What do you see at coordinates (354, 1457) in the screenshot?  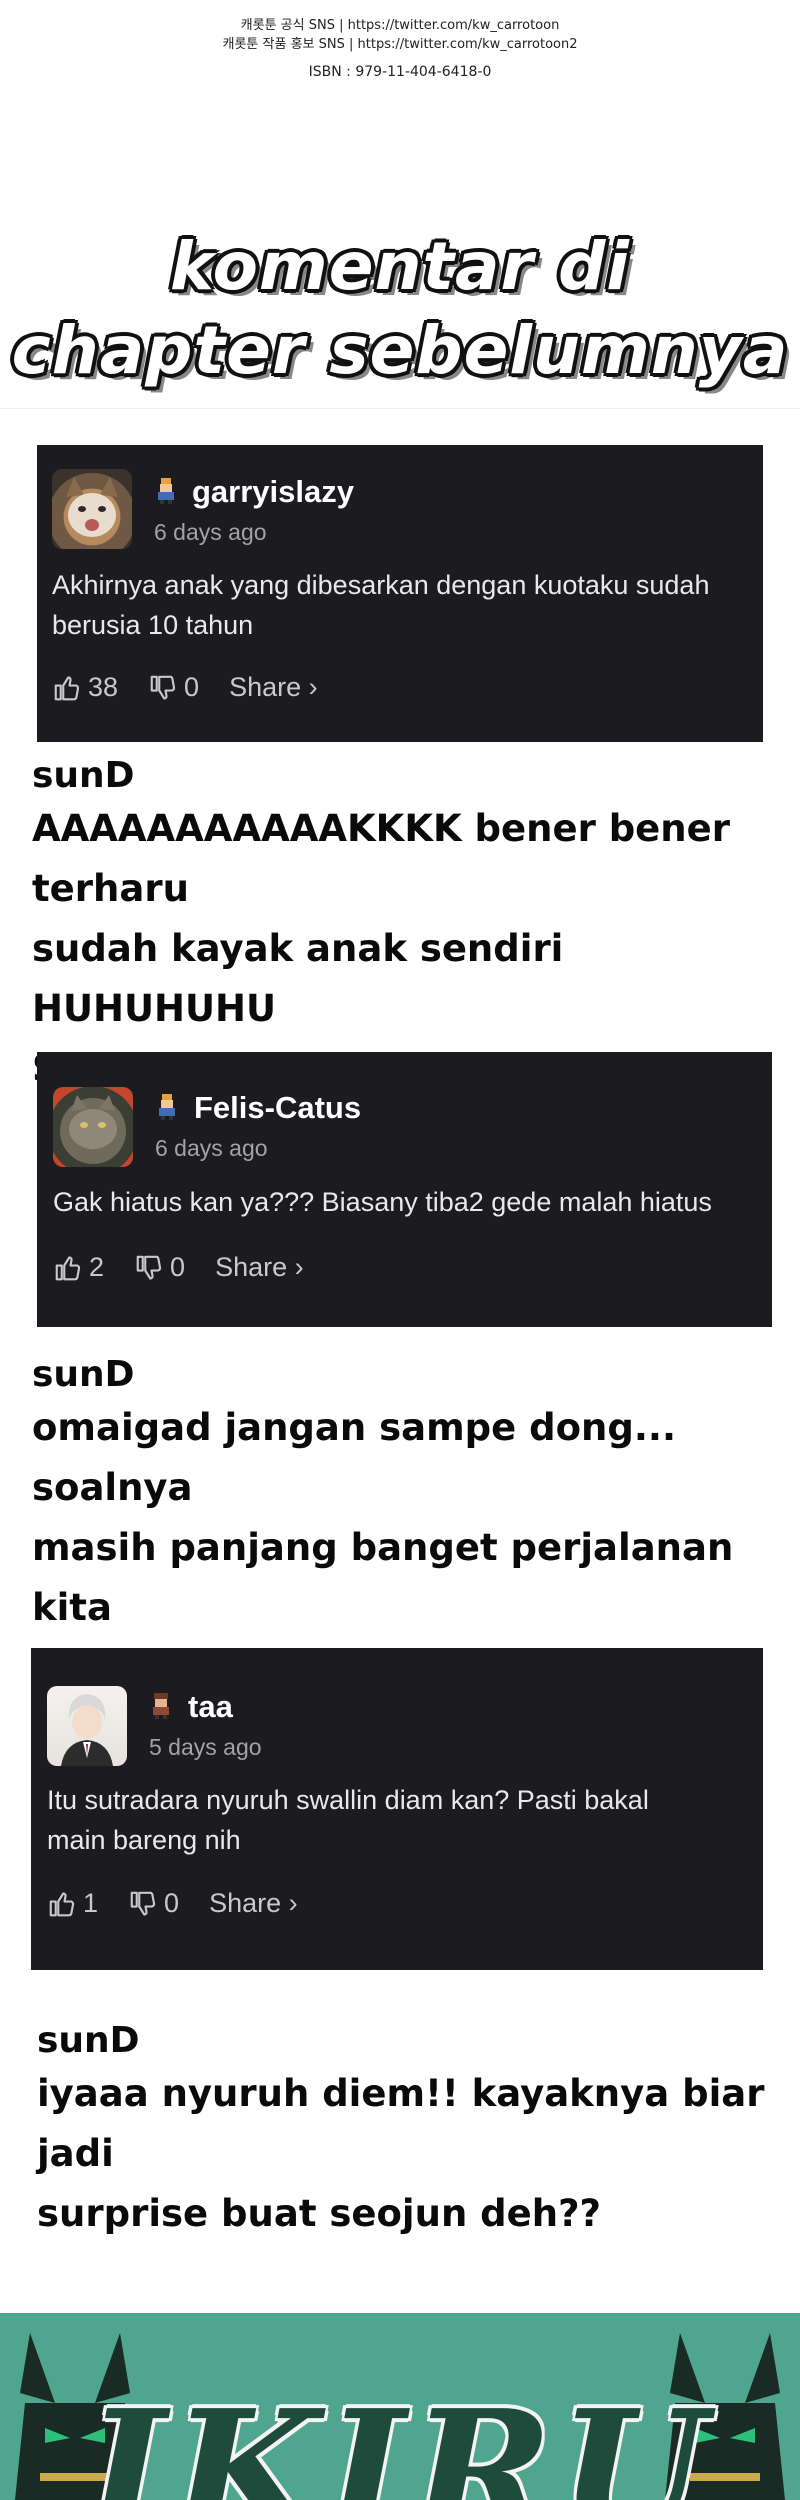 I see `reply-line: omaigad jangan sampe dong... soalnya` at bounding box center [354, 1457].